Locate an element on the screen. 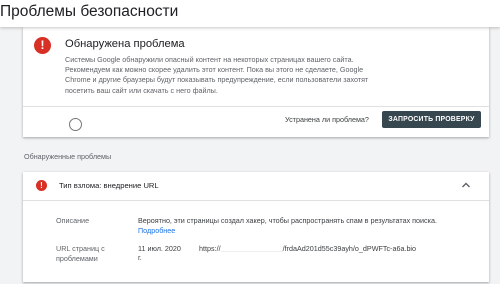  top-bar: Проблемы безопасности is located at coordinates (250, 13).